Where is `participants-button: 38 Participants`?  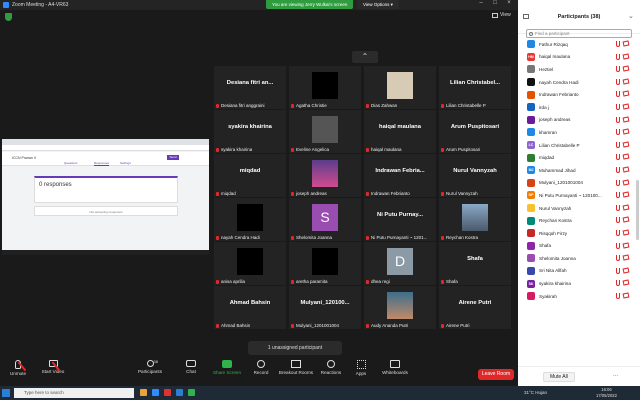
participants-button: 38 Participants is located at coordinates (150, 366).